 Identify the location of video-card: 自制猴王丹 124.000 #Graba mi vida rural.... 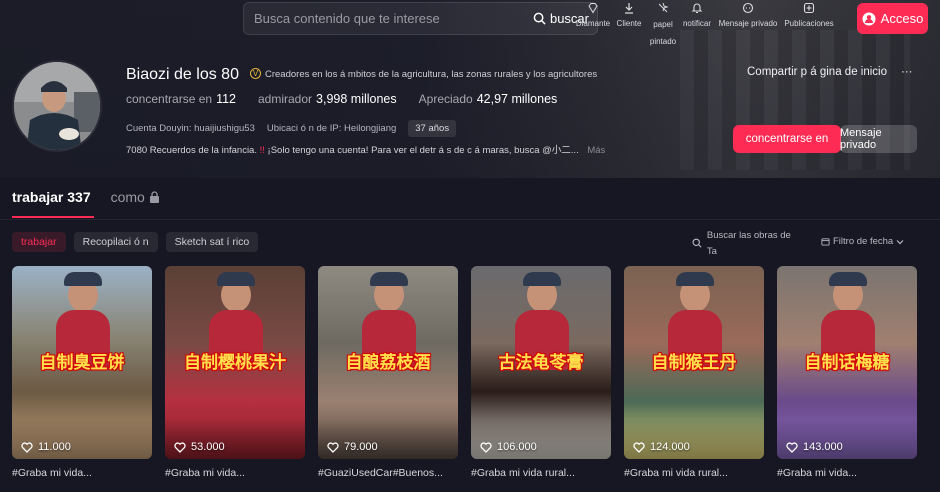
(694, 372).